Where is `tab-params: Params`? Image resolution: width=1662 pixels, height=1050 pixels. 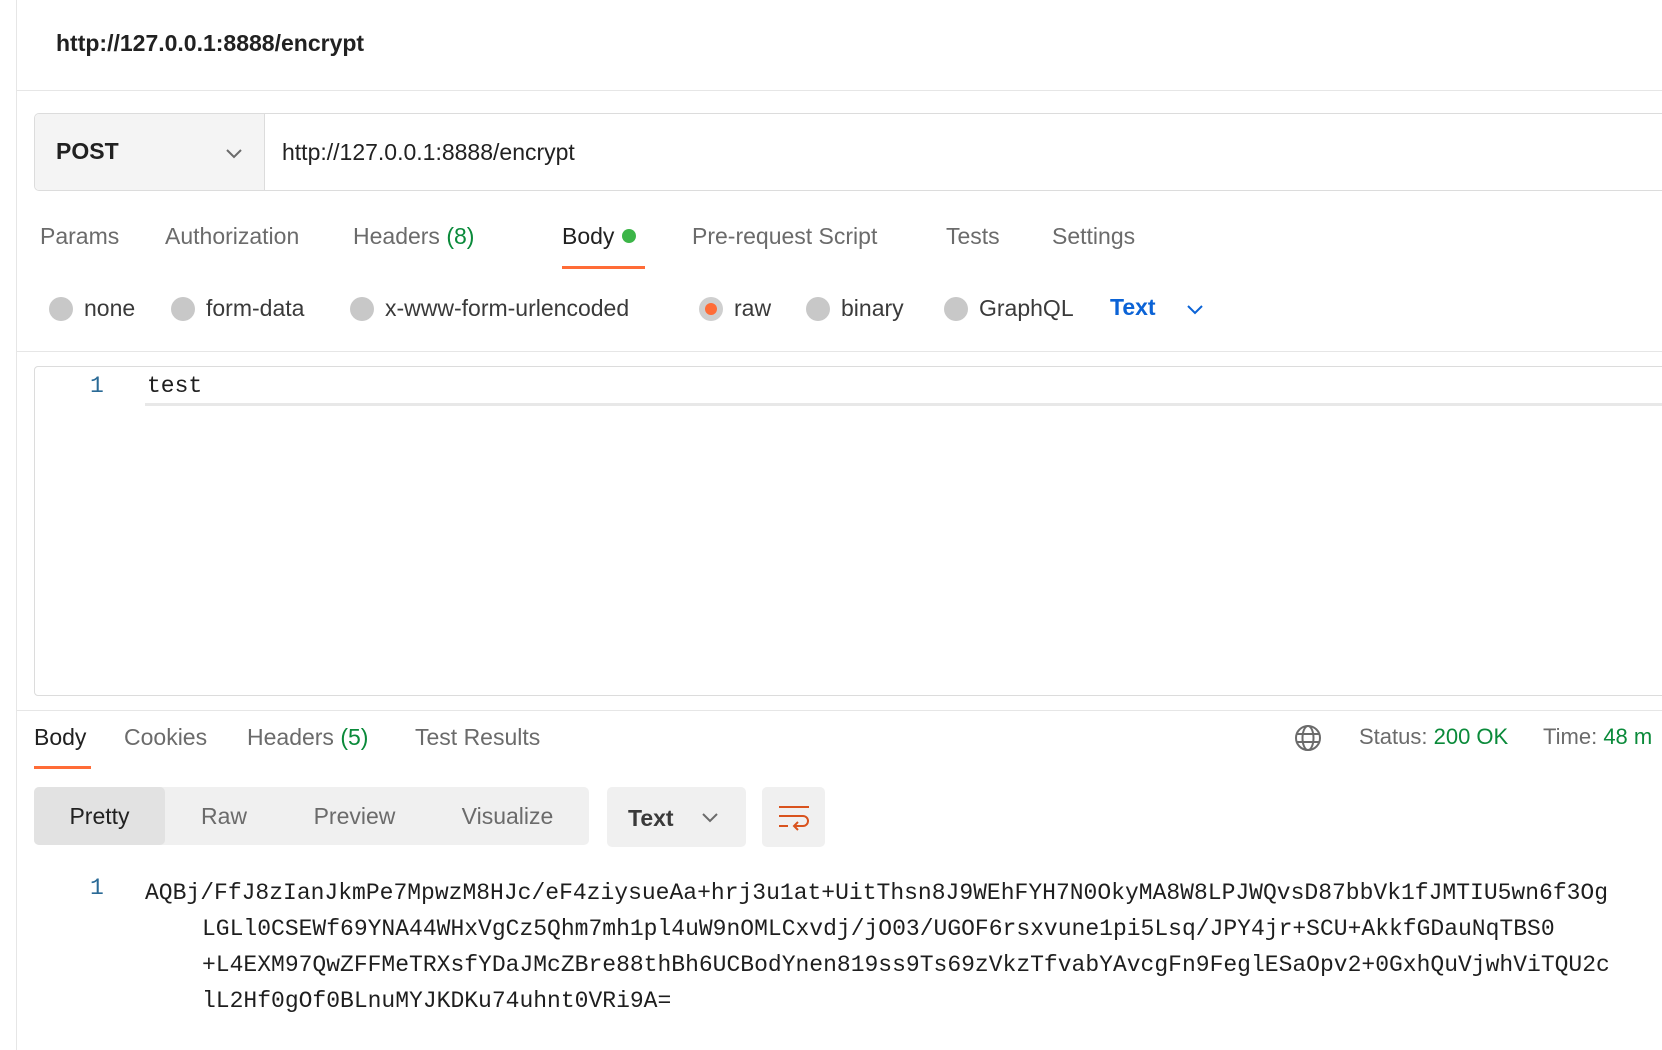 tab-params: Params is located at coordinates (79, 236).